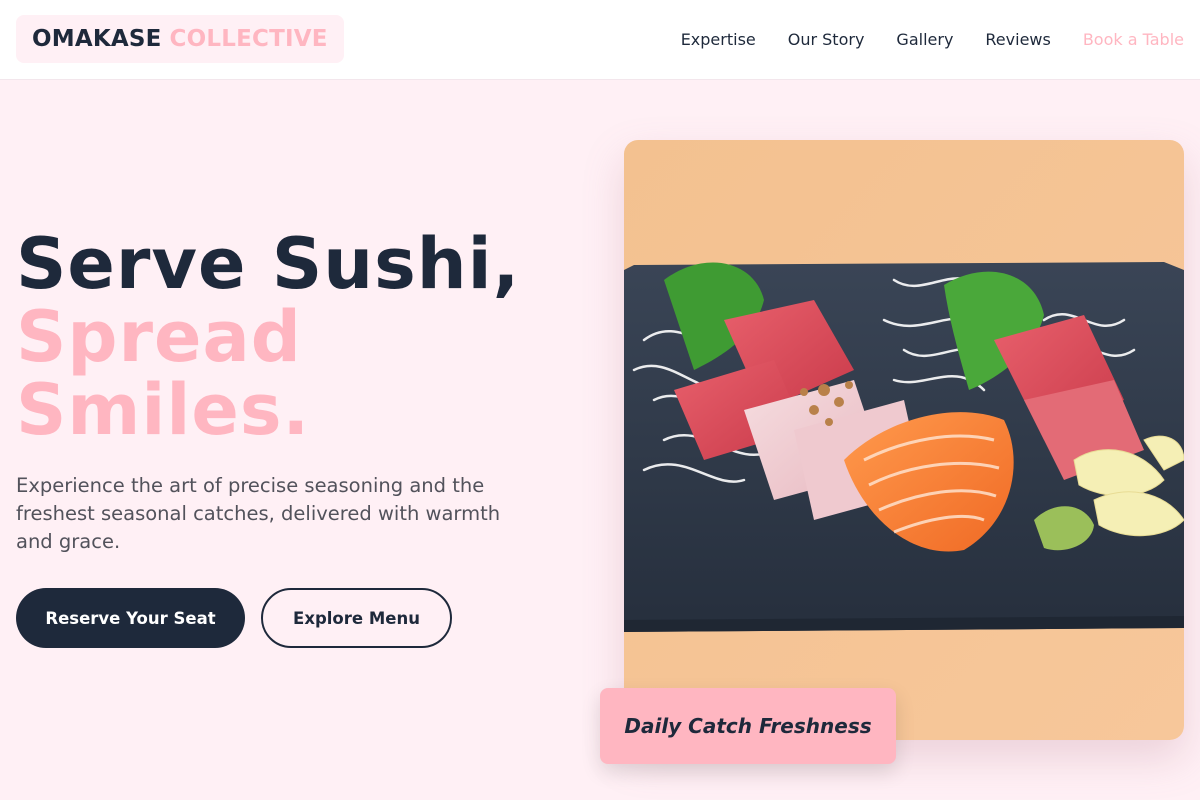  What do you see at coordinates (1017, 39) in the screenshot?
I see `nav-link-reviews: Reviews` at bounding box center [1017, 39].